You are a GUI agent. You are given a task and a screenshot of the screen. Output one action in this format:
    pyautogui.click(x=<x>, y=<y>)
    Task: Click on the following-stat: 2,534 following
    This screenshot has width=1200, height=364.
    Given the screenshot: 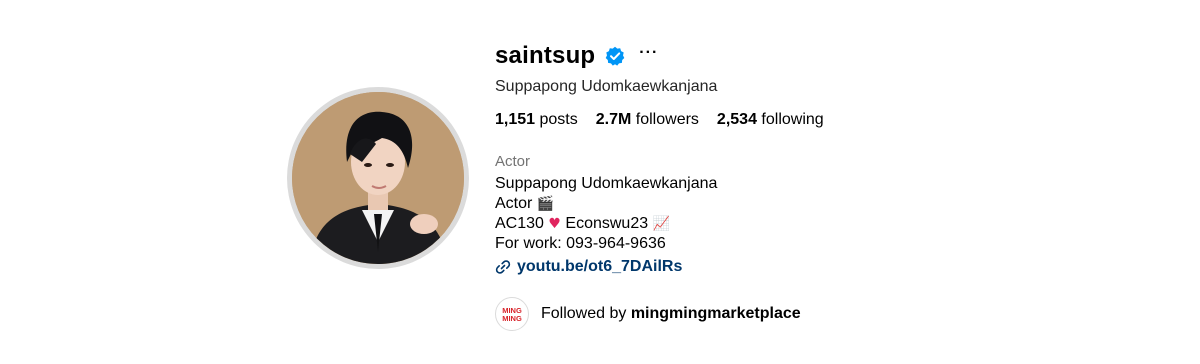 What is the action you would take?
    pyautogui.click(x=770, y=120)
    